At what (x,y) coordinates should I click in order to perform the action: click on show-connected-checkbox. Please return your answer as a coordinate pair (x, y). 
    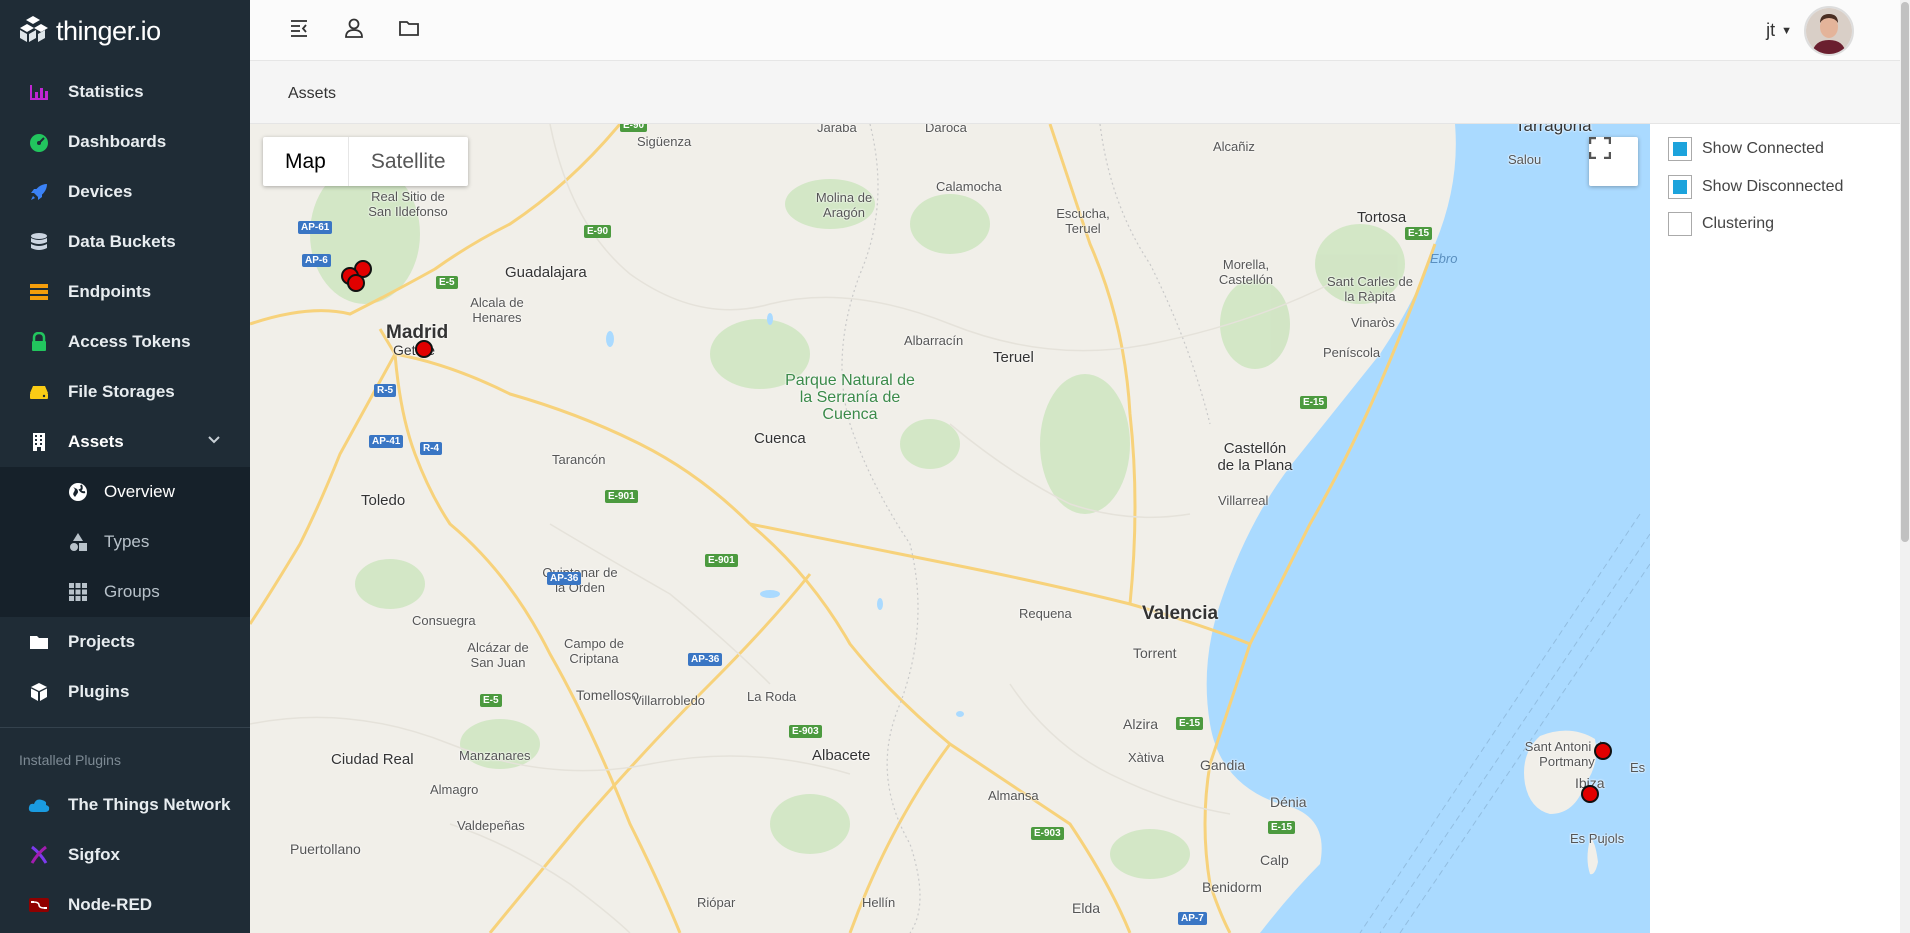
    Looking at the image, I should click on (1680, 149).